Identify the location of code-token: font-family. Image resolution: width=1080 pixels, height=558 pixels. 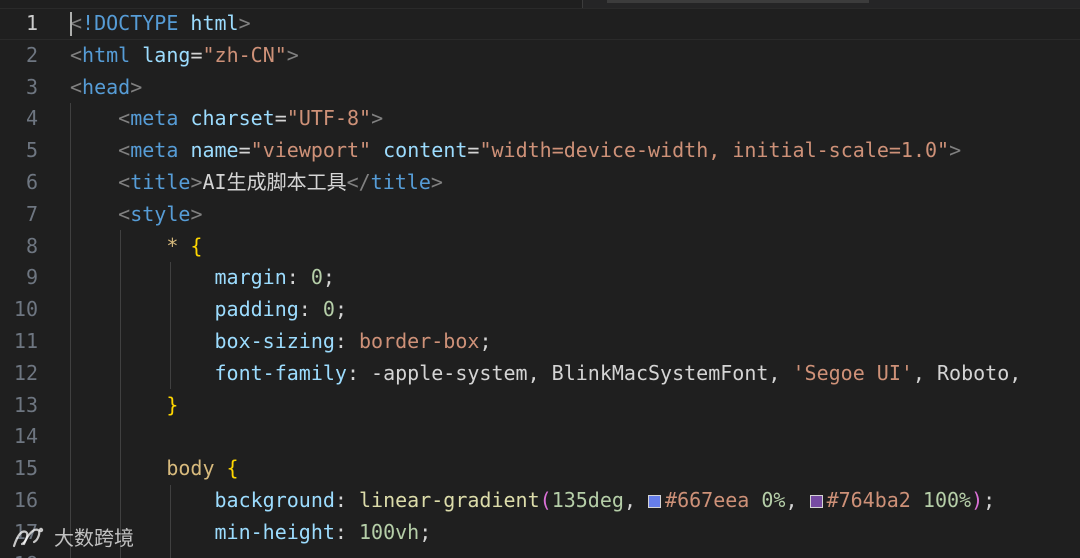
(280, 372).